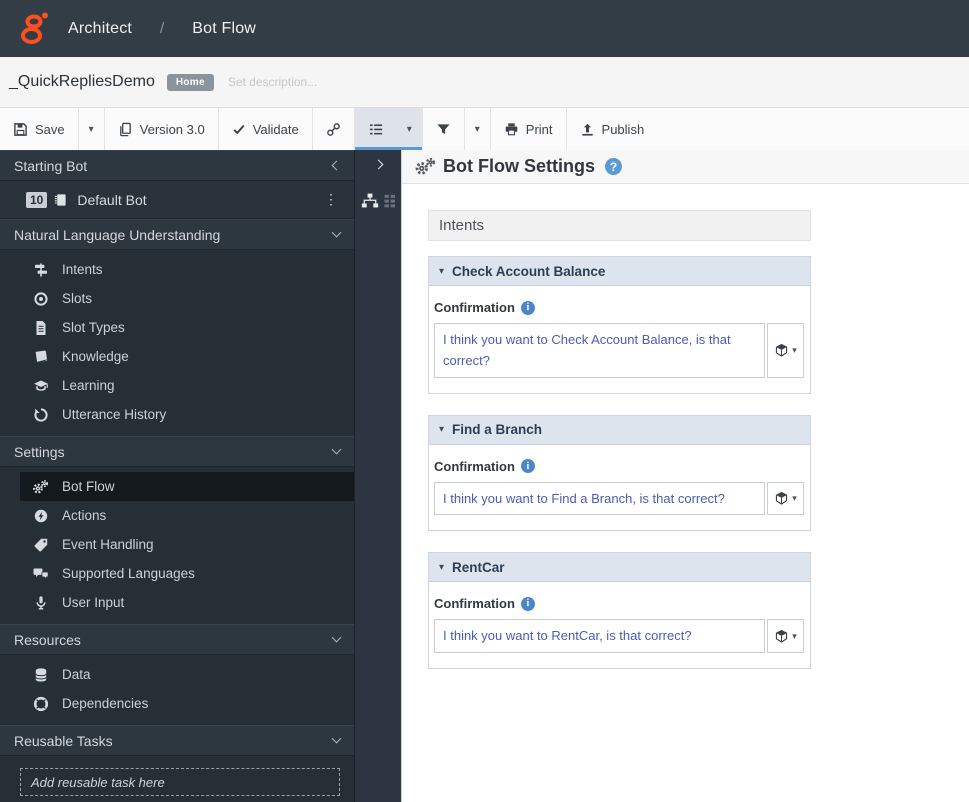 The image size is (969, 802). What do you see at coordinates (180, 782) in the screenshot?
I see `add-reusable-task-dropzone: Add reusable task here` at bounding box center [180, 782].